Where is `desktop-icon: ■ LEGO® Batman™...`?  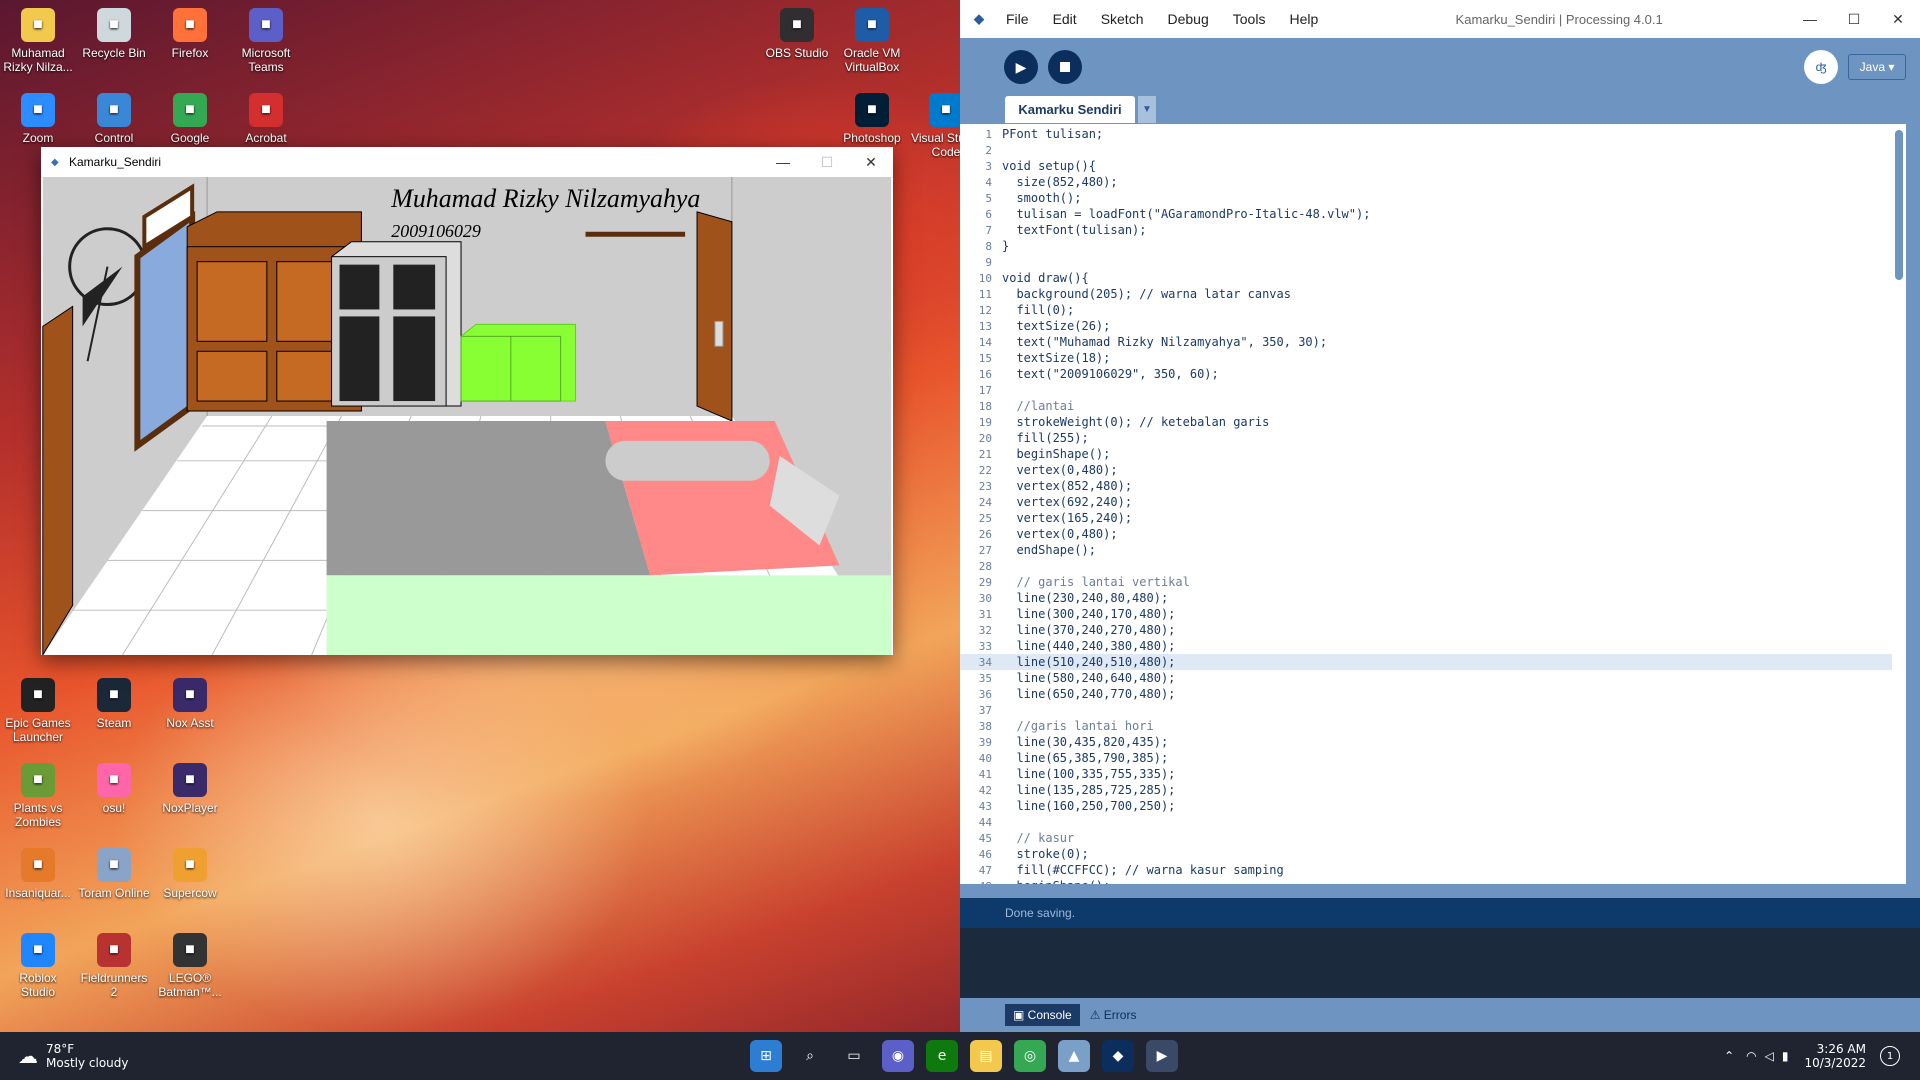
desktop-icon: ■ LEGO® Batman™... is located at coordinates (190, 963).